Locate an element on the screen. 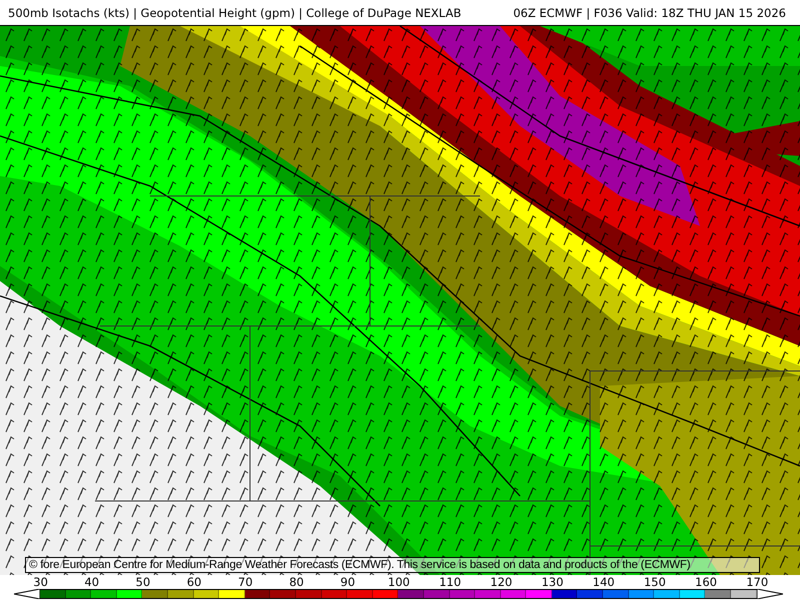 The height and width of the screenshot is (600, 800). legend-label: 100 is located at coordinates (398, 582).